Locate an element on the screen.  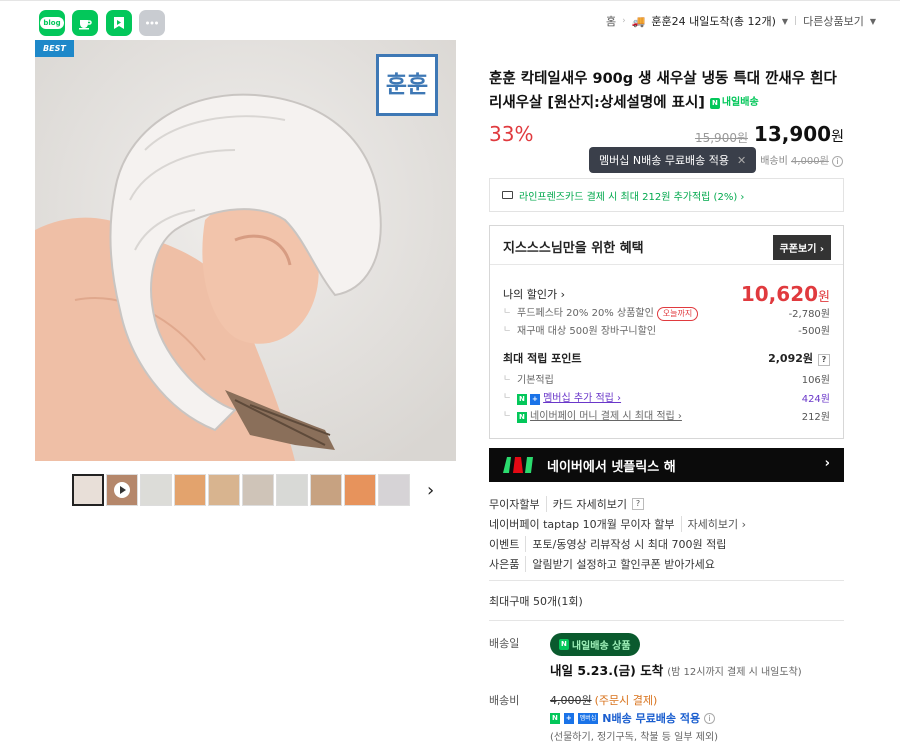
breadcrumb-category: 훈훈24 내일도착(총 12개) is located at coordinates (713, 21).